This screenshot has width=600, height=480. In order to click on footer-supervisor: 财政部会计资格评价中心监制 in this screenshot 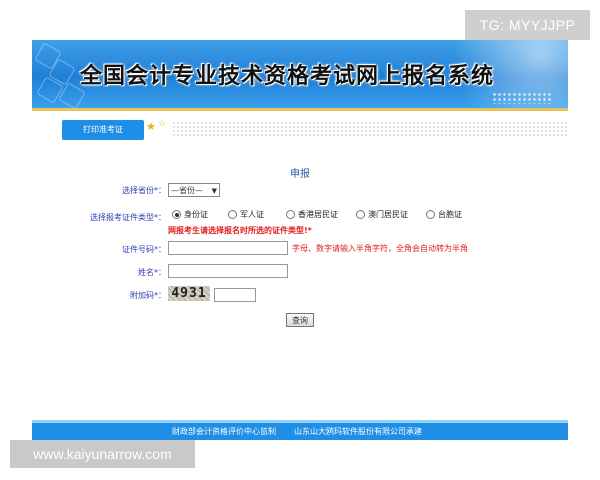, I will do `click(224, 431)`.